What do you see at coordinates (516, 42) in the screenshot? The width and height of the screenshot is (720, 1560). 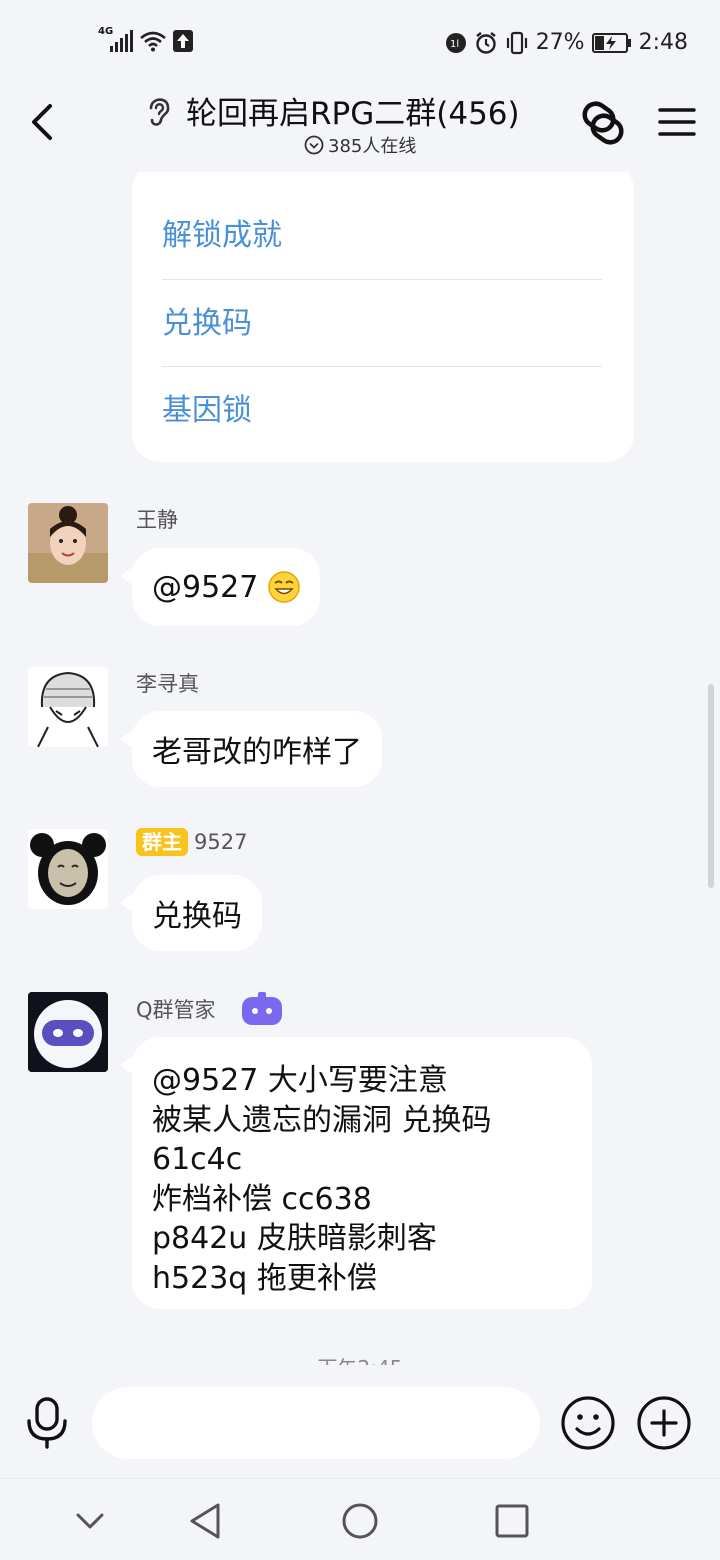 I see `vibrate-icon` at bounding box center [516, 42].